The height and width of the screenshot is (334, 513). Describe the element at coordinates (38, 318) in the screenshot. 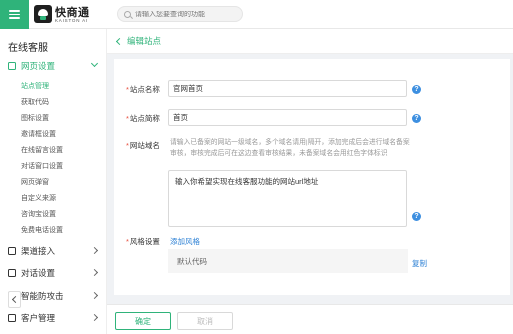

I see `sidebar-group-label: 客户管理` at that location.